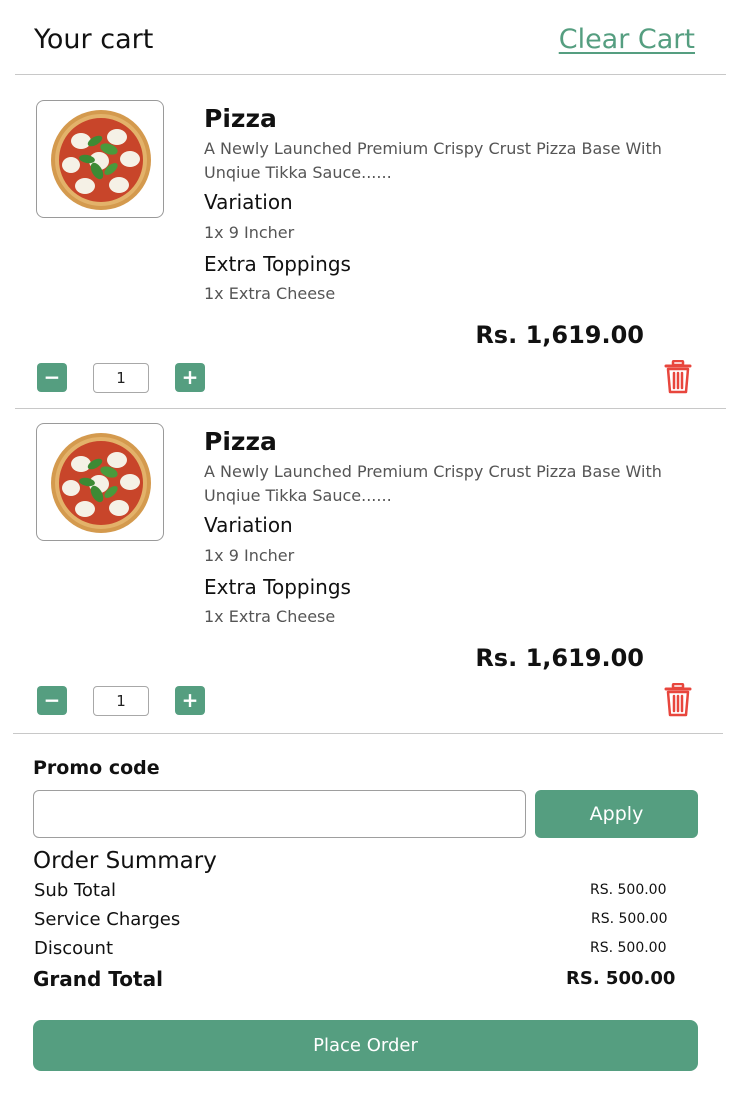 This screenshot has width=742, height=1097. What do you see at coordinates (629, 919) in the screenshot?
I see `service-charges-value: RS. 500.00` at bounding box center [629, 919].